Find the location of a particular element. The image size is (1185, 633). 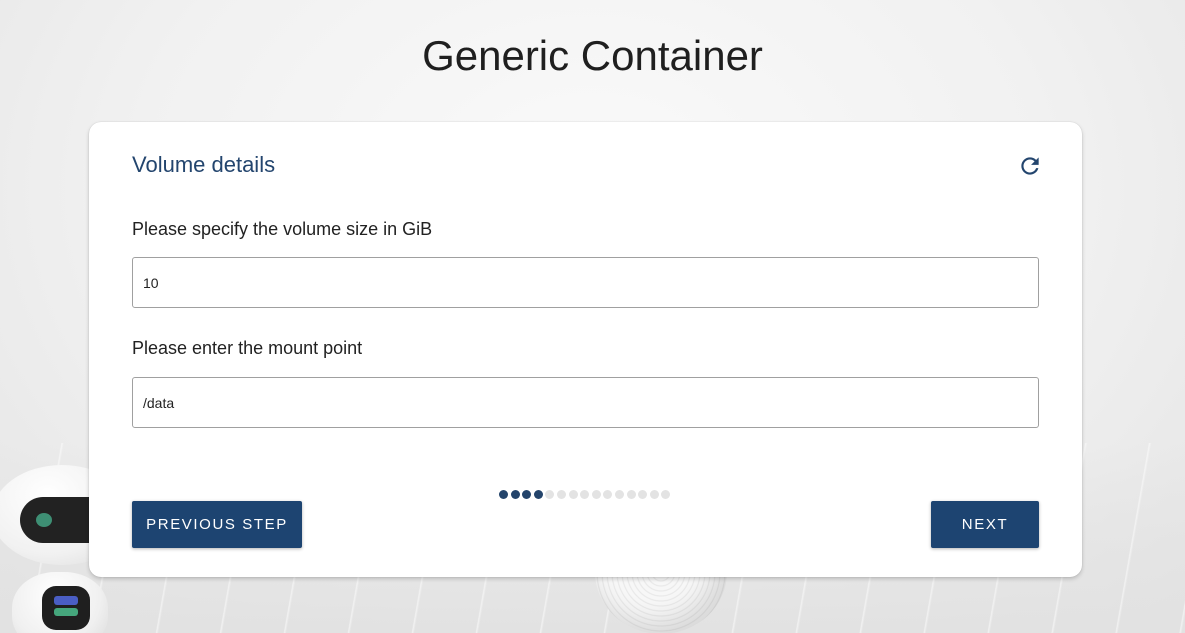

previous-step-button: PREVIOUS STEP is located at coordinates (217, 524).